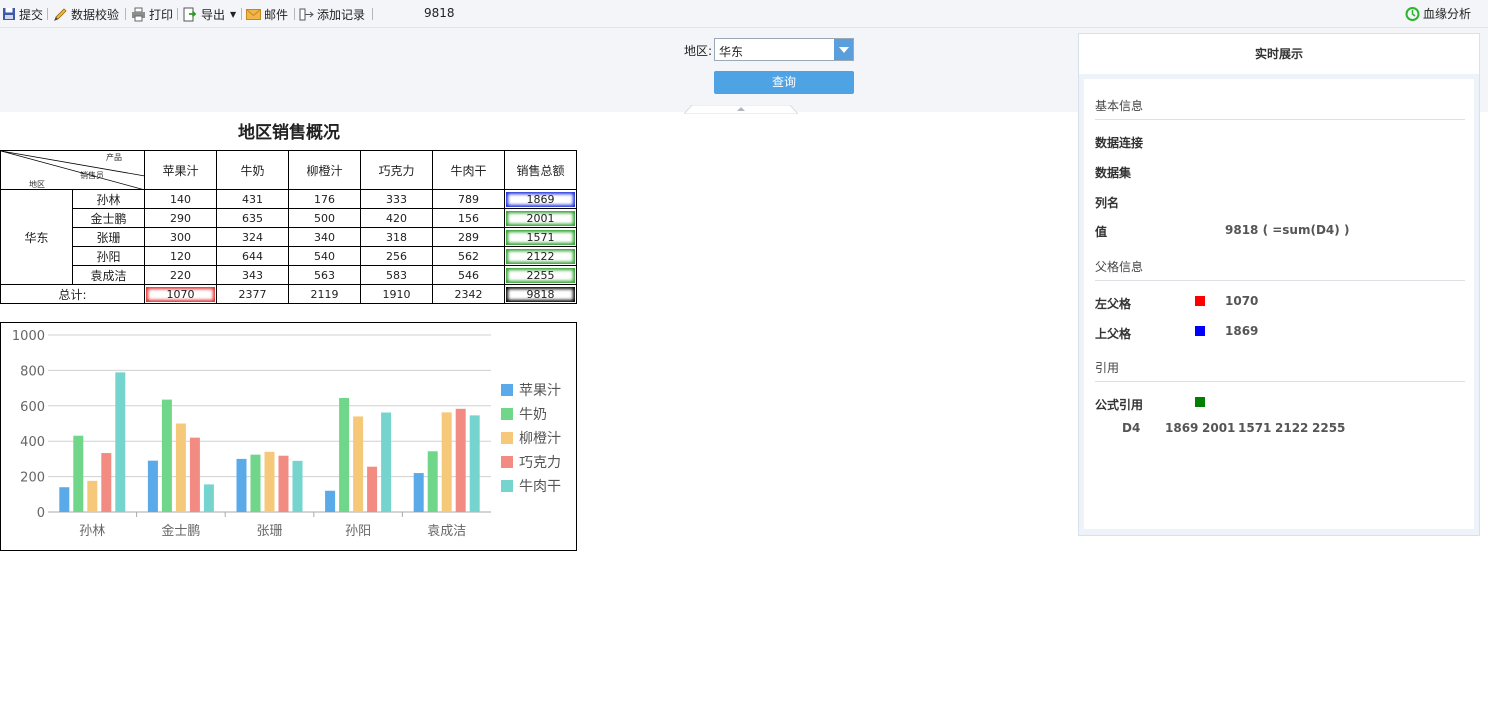  I want to click on value-cell: 120, so click(180, 256).